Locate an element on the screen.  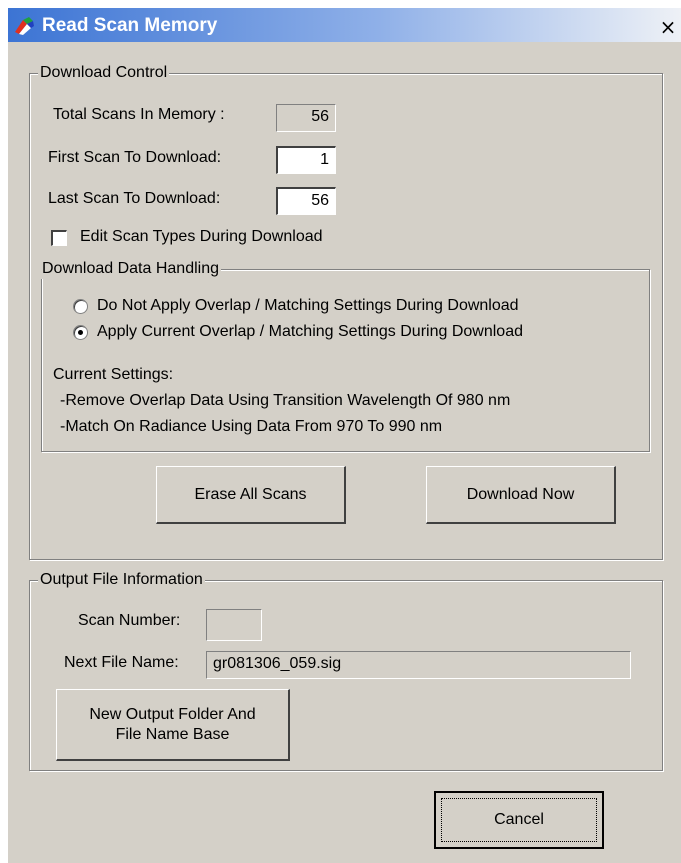
download-now-button: Download Now is located at coordinates (521, 495).